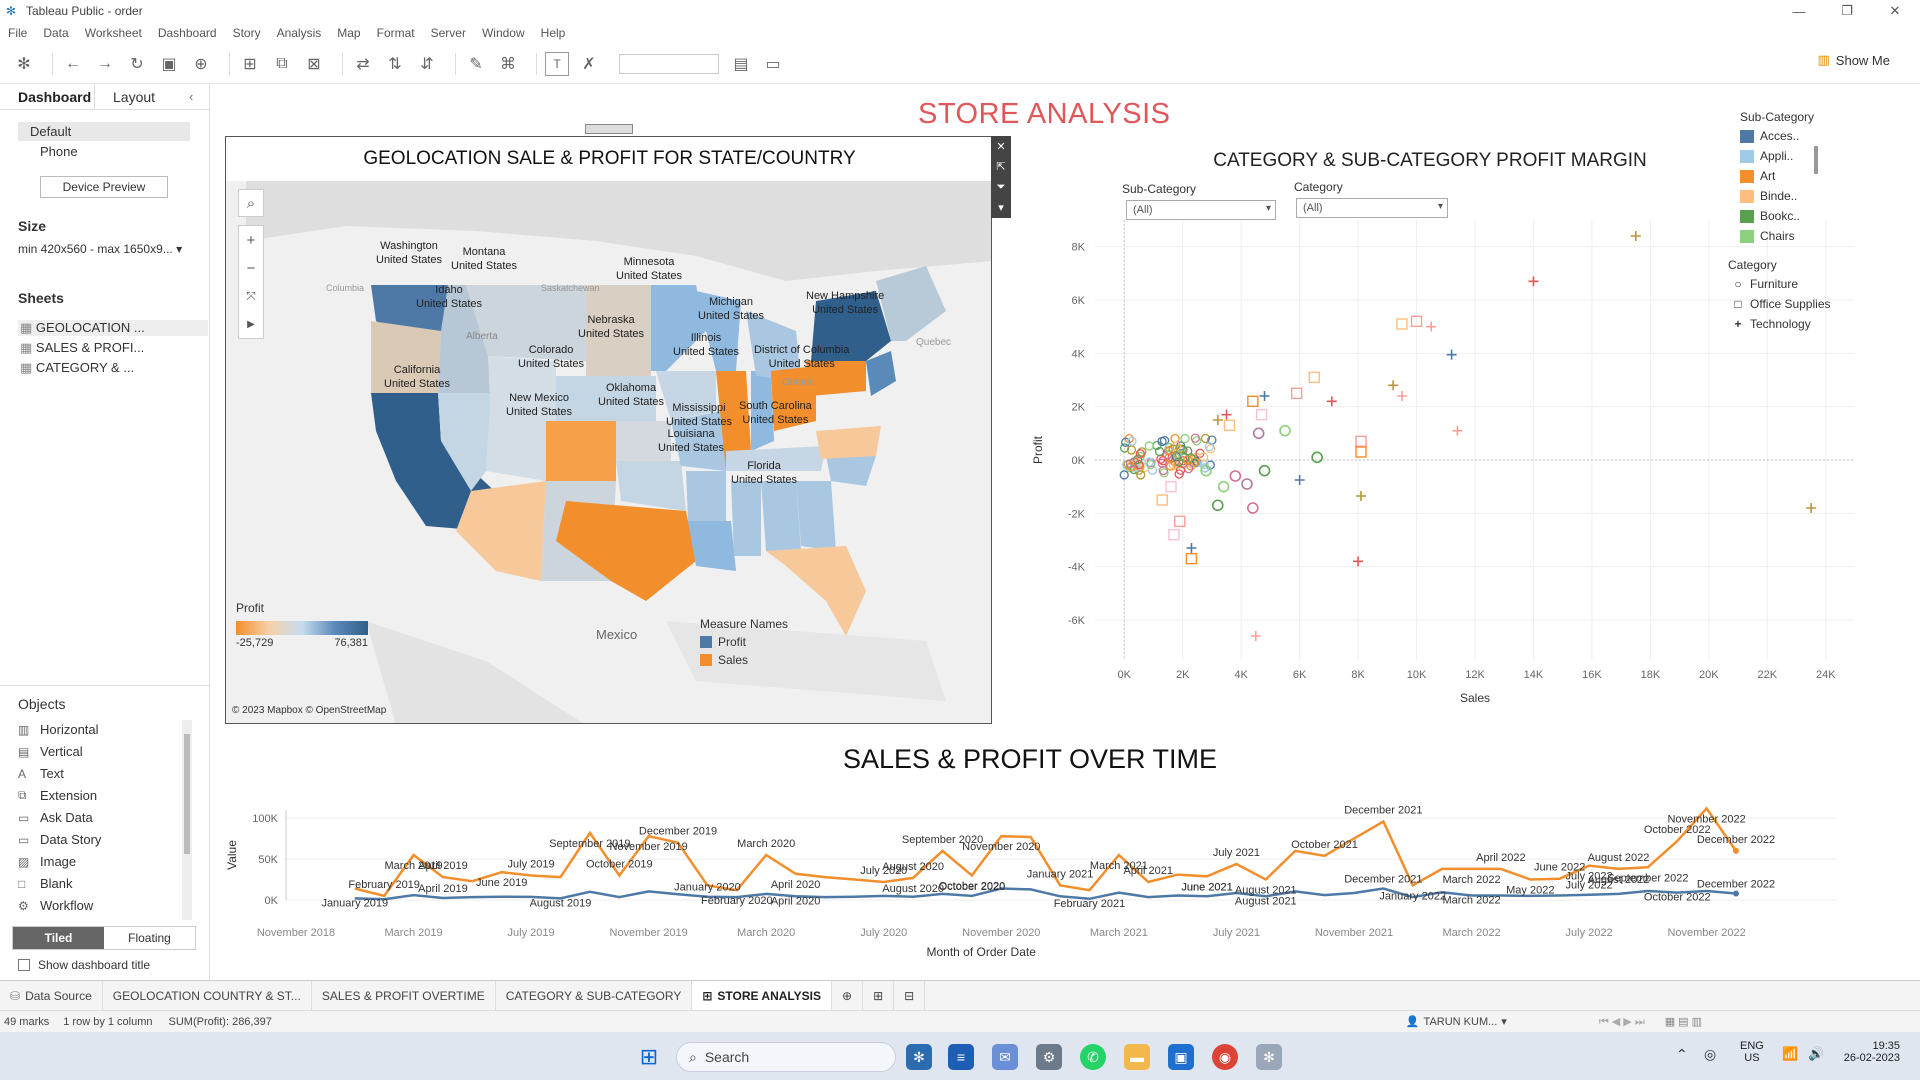  I want to click on objects-scrollbar, so click(187, 820).